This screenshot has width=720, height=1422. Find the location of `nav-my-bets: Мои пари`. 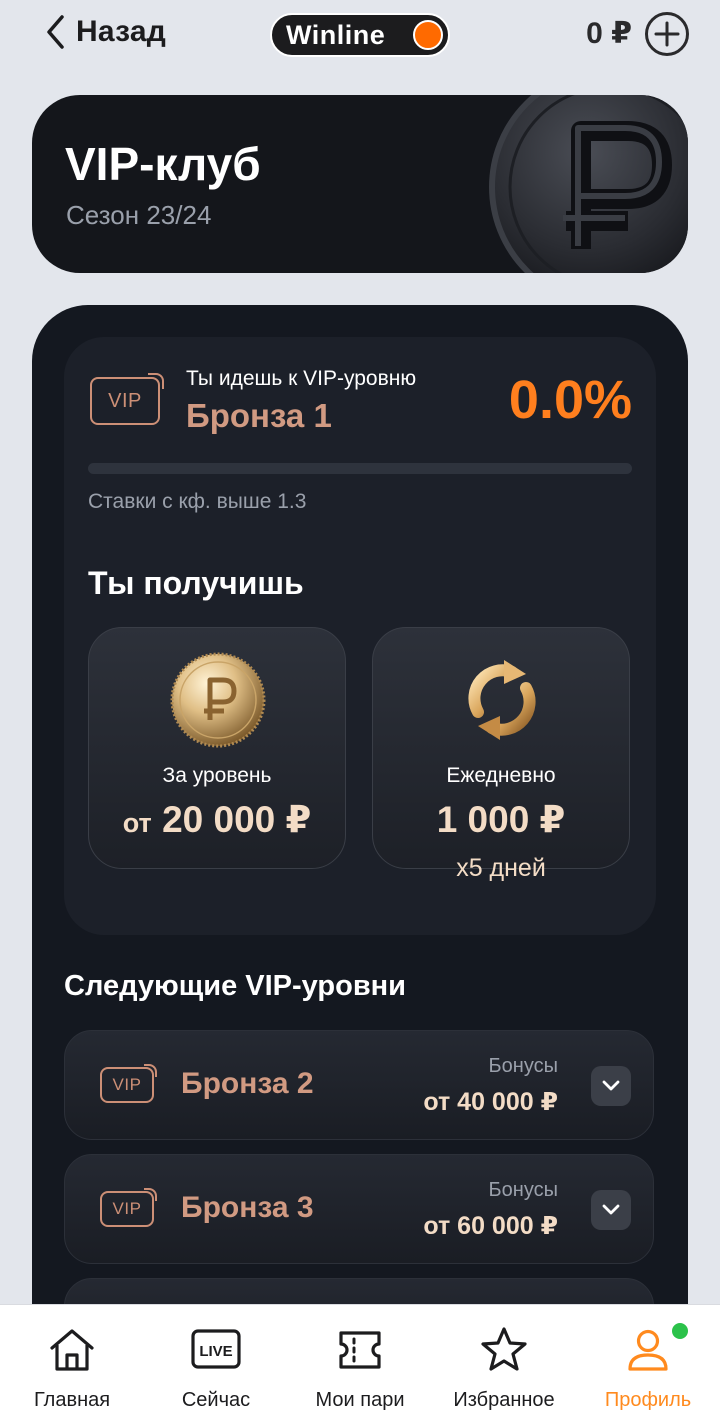

nav-my-bets: Мои пари is located at coordinates (360, 1363).